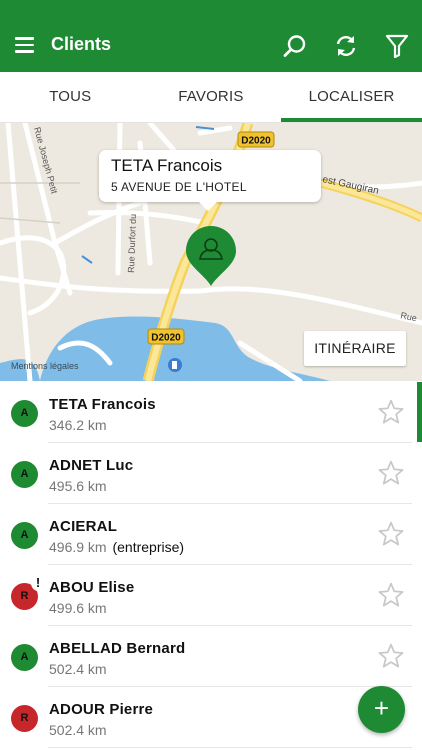  What do you see at coordinates (211, 656) in the screenshot?
I see `list-item: A ABELLAD Bernard 502.4 km` at bounding box center [211, 656].